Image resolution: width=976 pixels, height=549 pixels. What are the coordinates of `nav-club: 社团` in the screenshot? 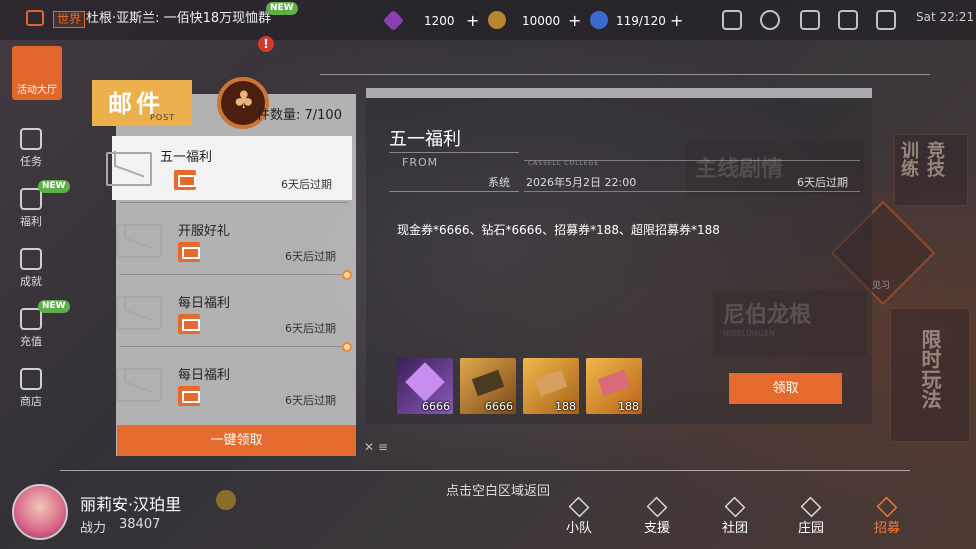 It's located at (735, 516).